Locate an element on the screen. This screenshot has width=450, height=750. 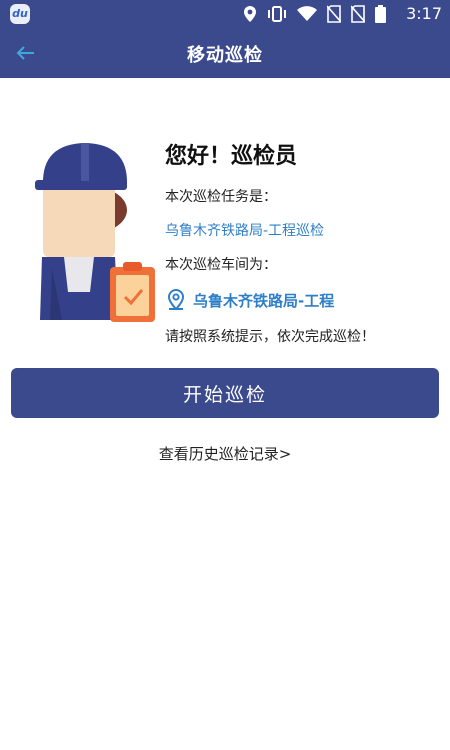
status-icons is located at coordinates (314, 14).